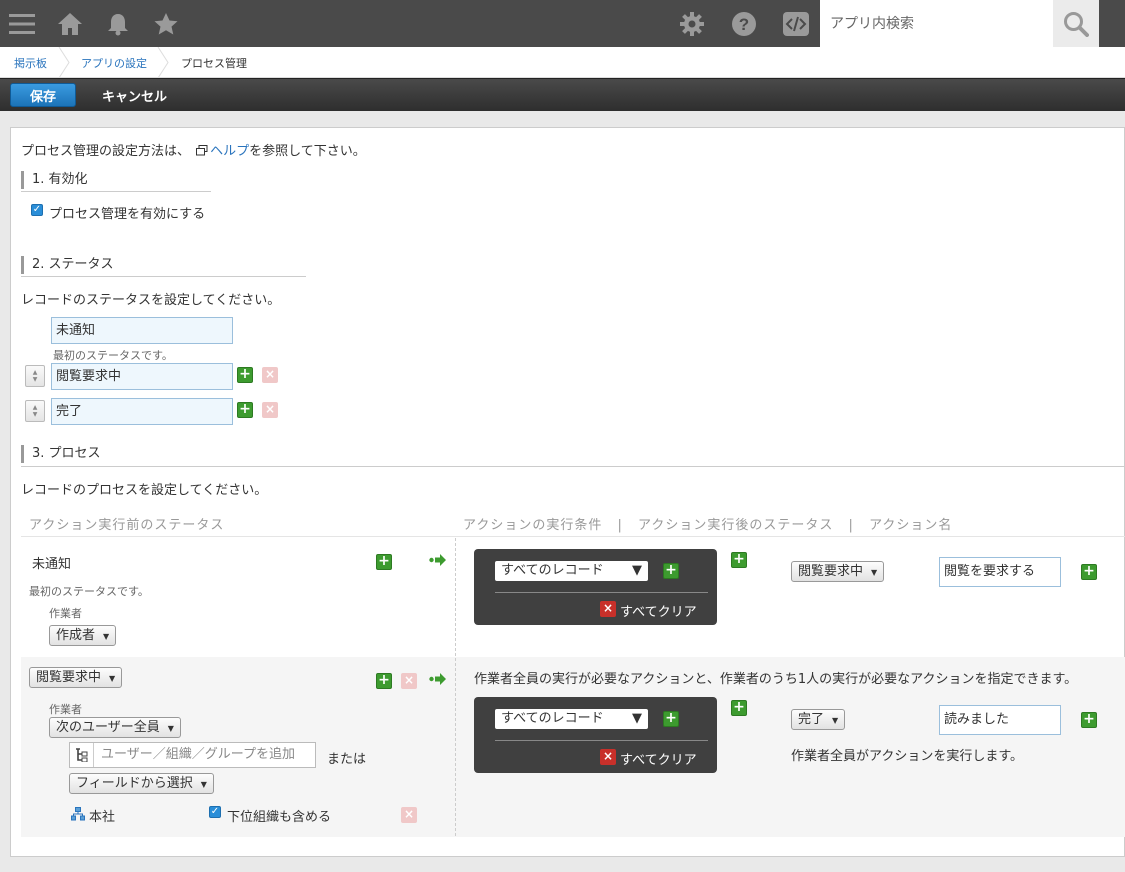  What do you see at coordinates (1000, 720) in the screenshot?
I see `row2-action-name-input: 読みました` at bounding box center [1000, 720].